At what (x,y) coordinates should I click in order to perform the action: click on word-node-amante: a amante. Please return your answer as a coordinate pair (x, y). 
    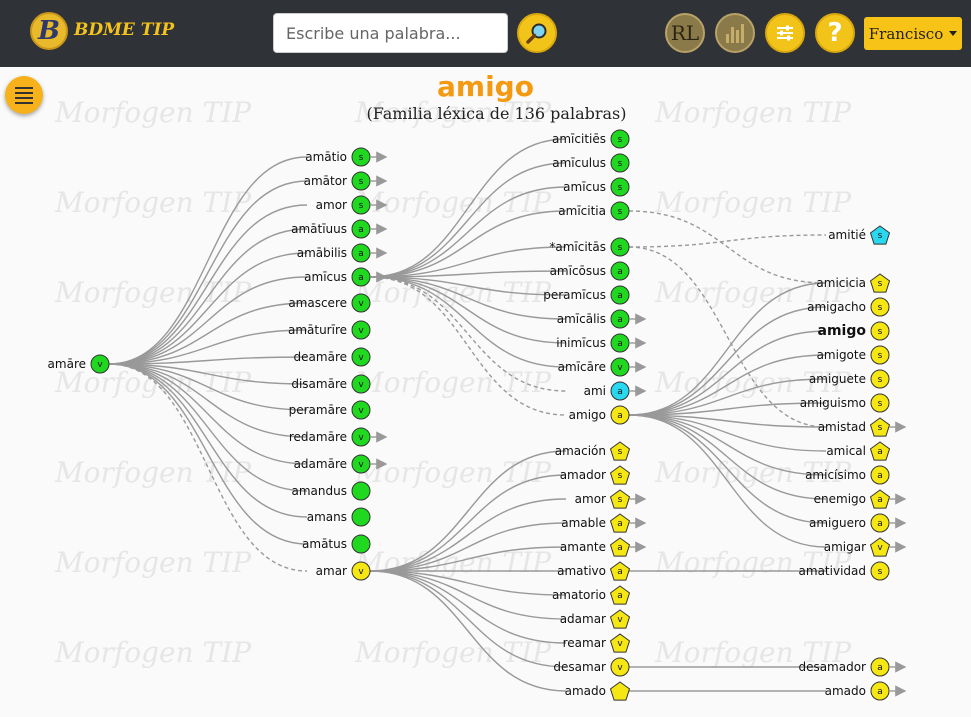
    Looking at the image, I should click on (603, 547).